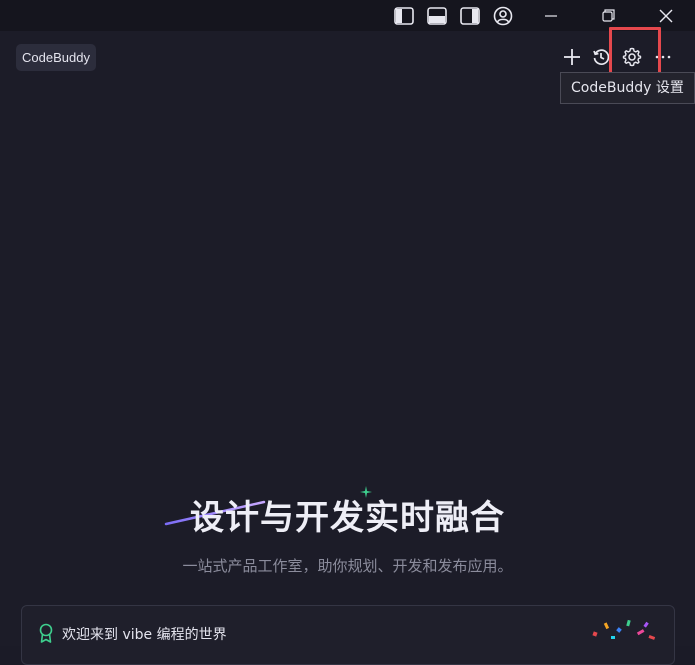 This screenshot has height=665, width=695. What do you see at coordinates (437, 16) in the screenshot?
I see `toggle-panel-icon` at bounding box center [437, 16].